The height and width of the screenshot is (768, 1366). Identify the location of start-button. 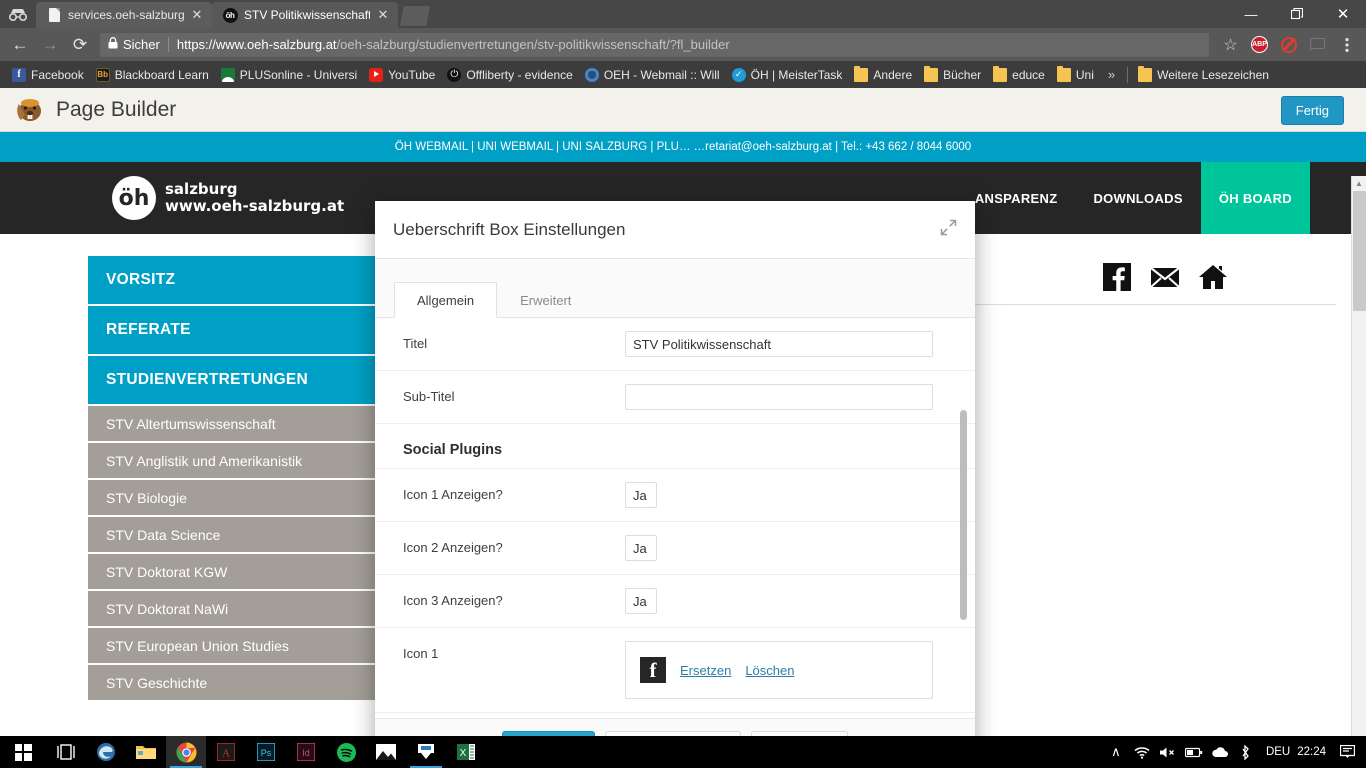
(23, 752).